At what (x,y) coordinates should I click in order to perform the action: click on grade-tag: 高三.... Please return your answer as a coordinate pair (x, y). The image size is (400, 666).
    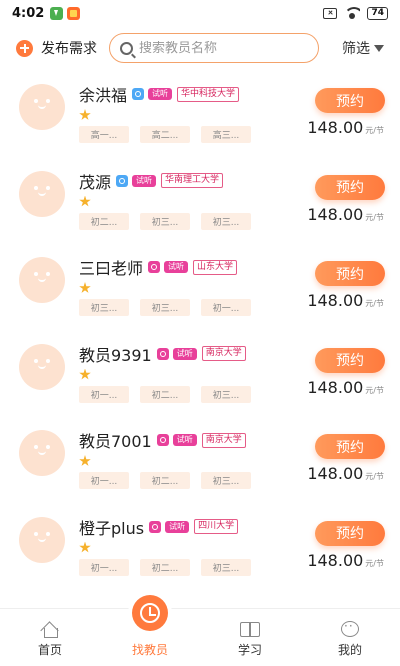
    Looking at the image, I should click on (226, 134).